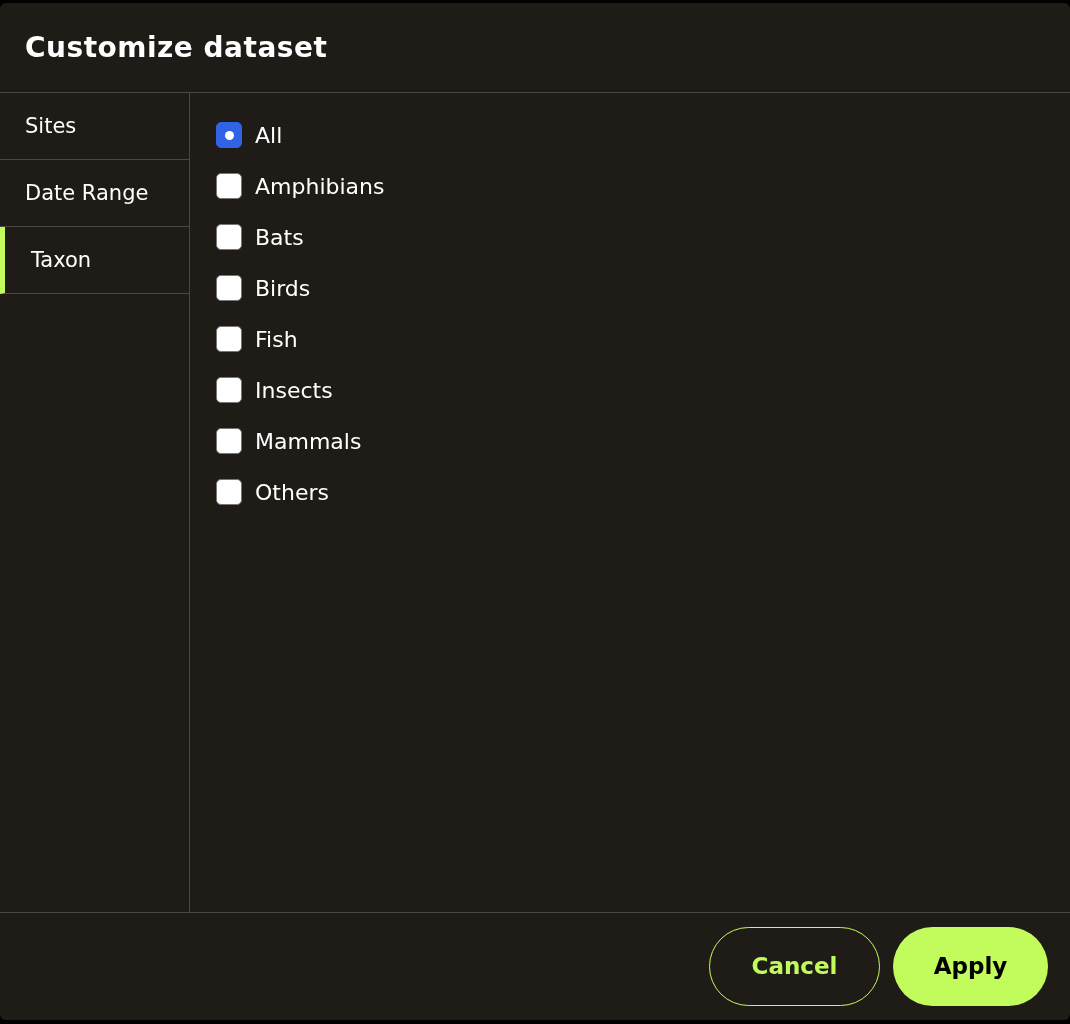 The image size is (1070, 1024). What do you see at coordinates (94, 126) in the screenshot?
I see `sidebar-tab: Sites` at bounding box center [94, 126].